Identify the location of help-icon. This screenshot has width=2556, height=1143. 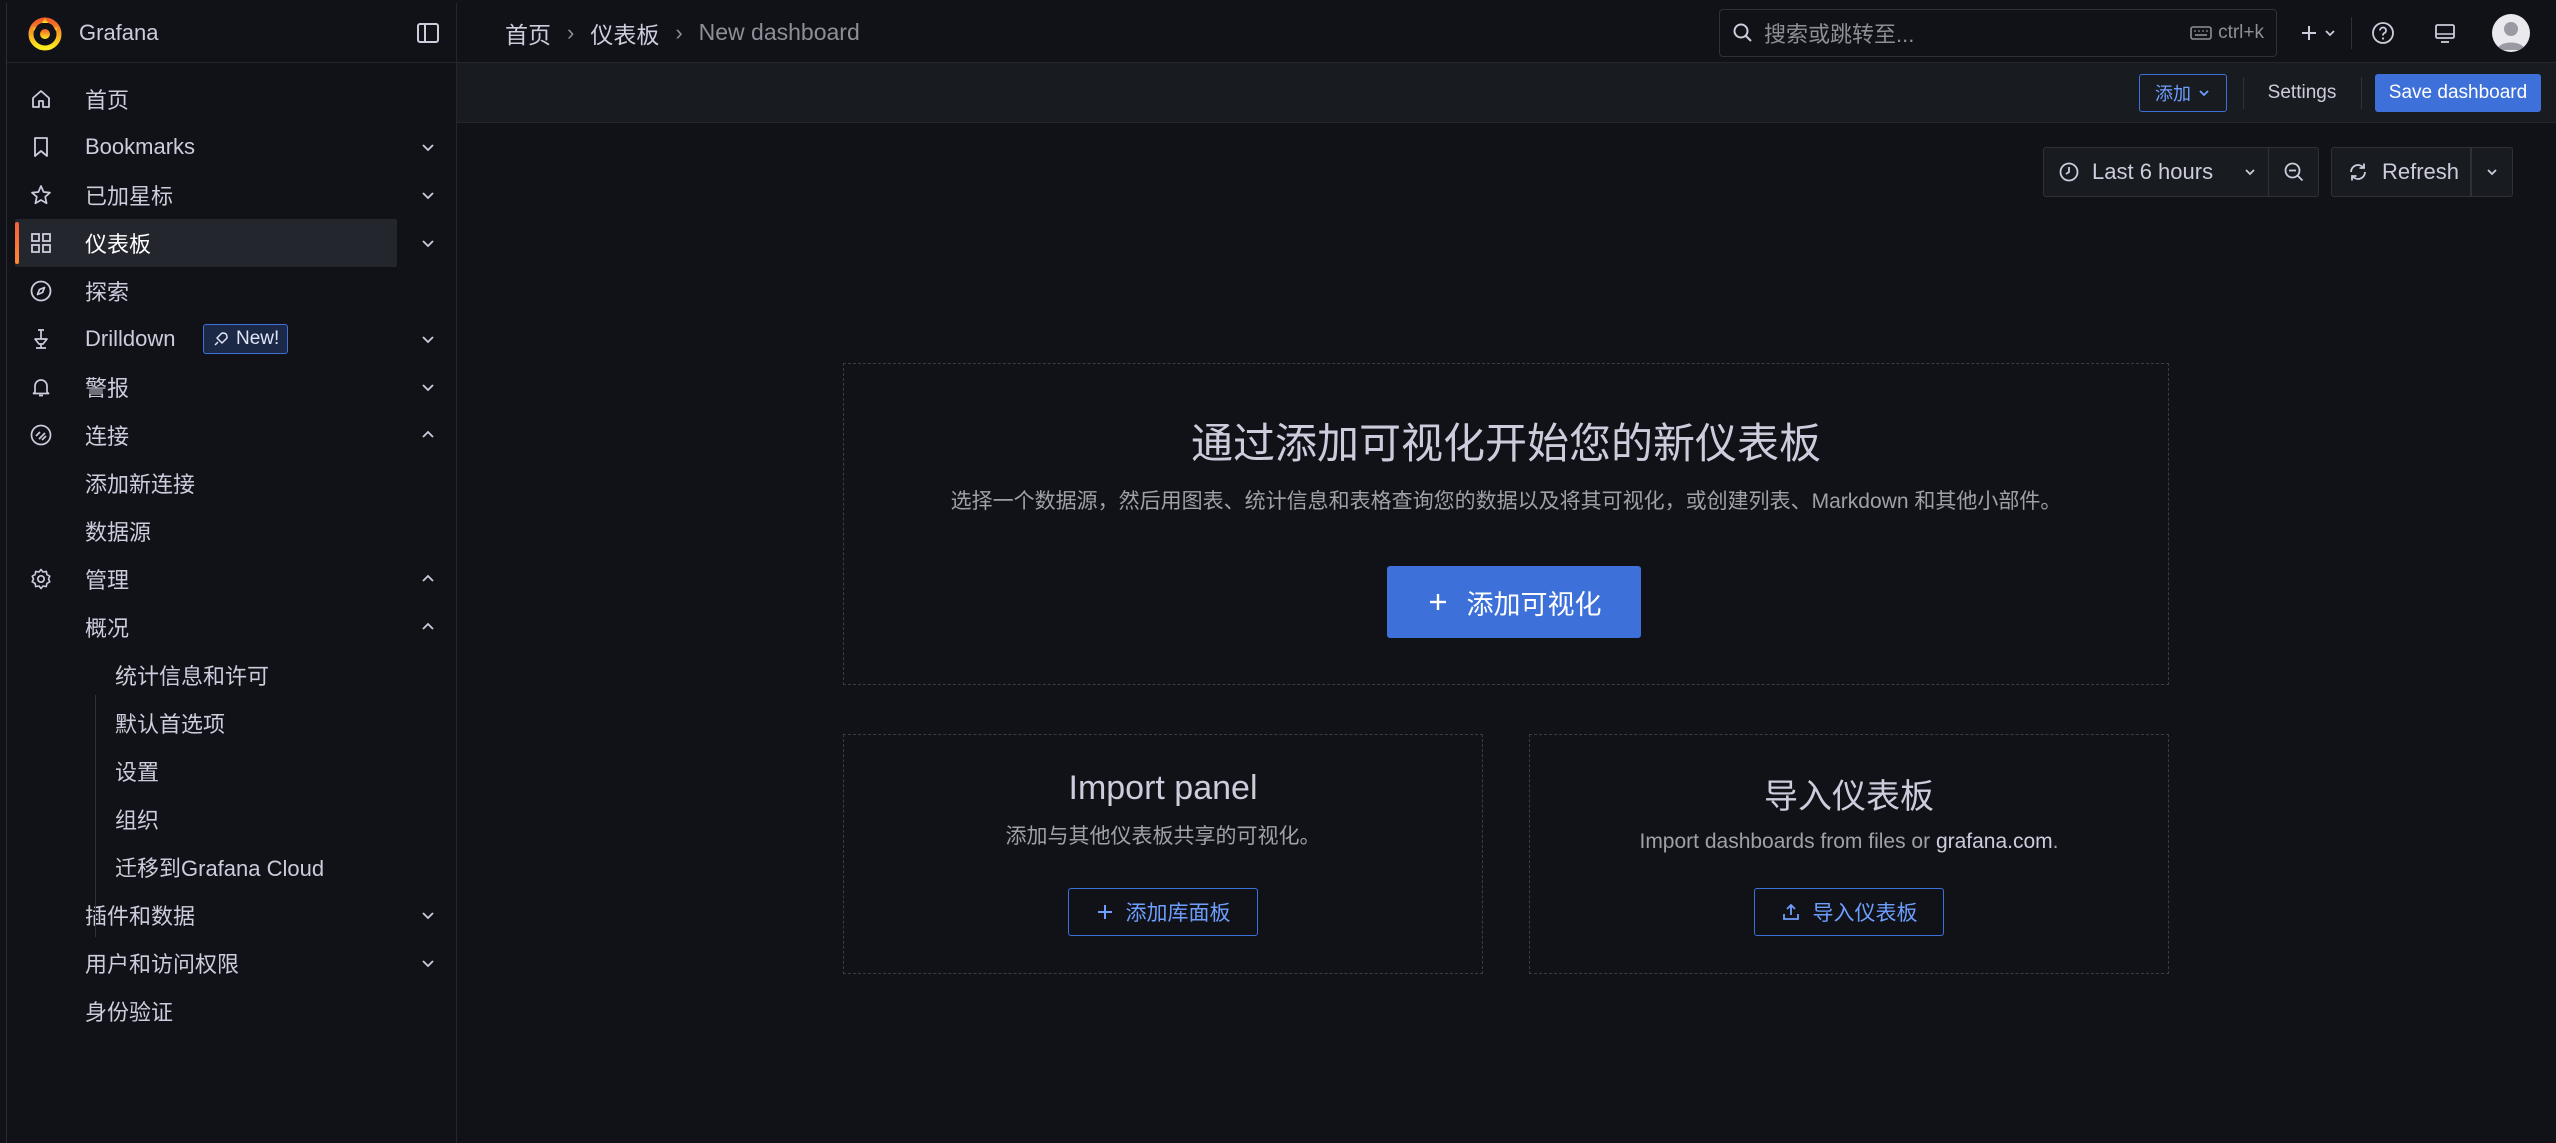
(2383, 33).